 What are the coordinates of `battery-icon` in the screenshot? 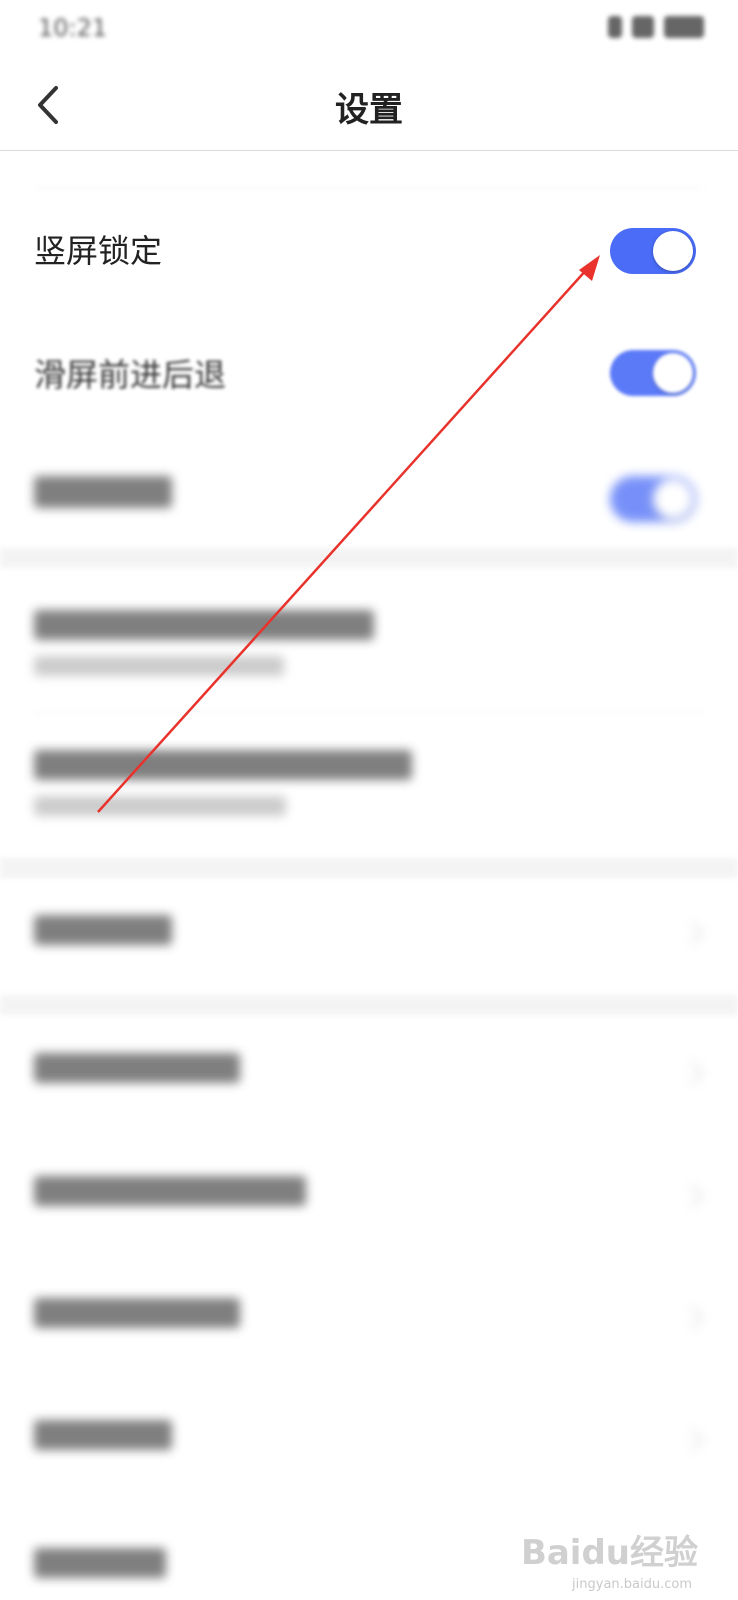 It's located at (684, 27).